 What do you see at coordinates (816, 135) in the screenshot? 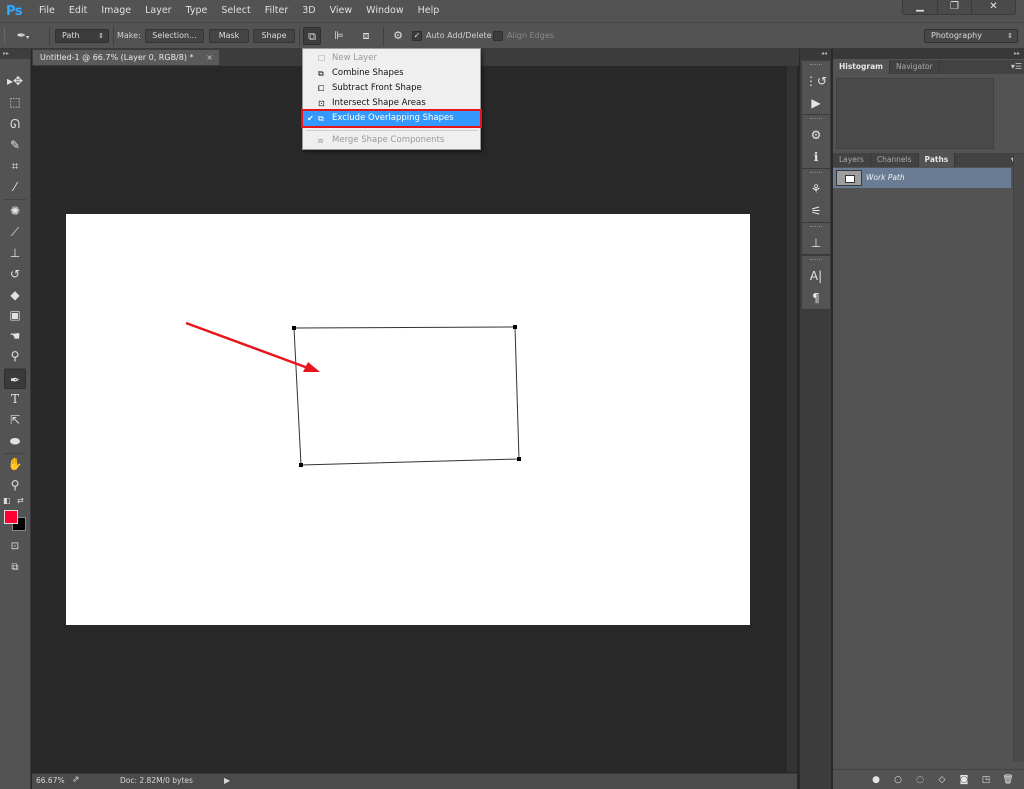
I see `properties-icon: ⚙` at bounding box center [816, 135].